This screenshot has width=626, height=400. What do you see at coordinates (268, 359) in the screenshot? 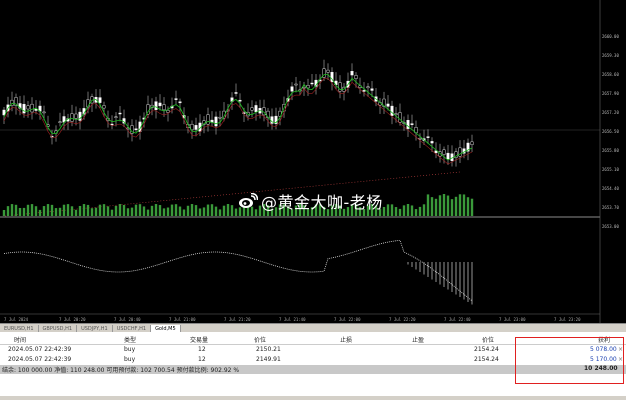
I see `trade-price: 2149.91` at bounding box center [268, 359].